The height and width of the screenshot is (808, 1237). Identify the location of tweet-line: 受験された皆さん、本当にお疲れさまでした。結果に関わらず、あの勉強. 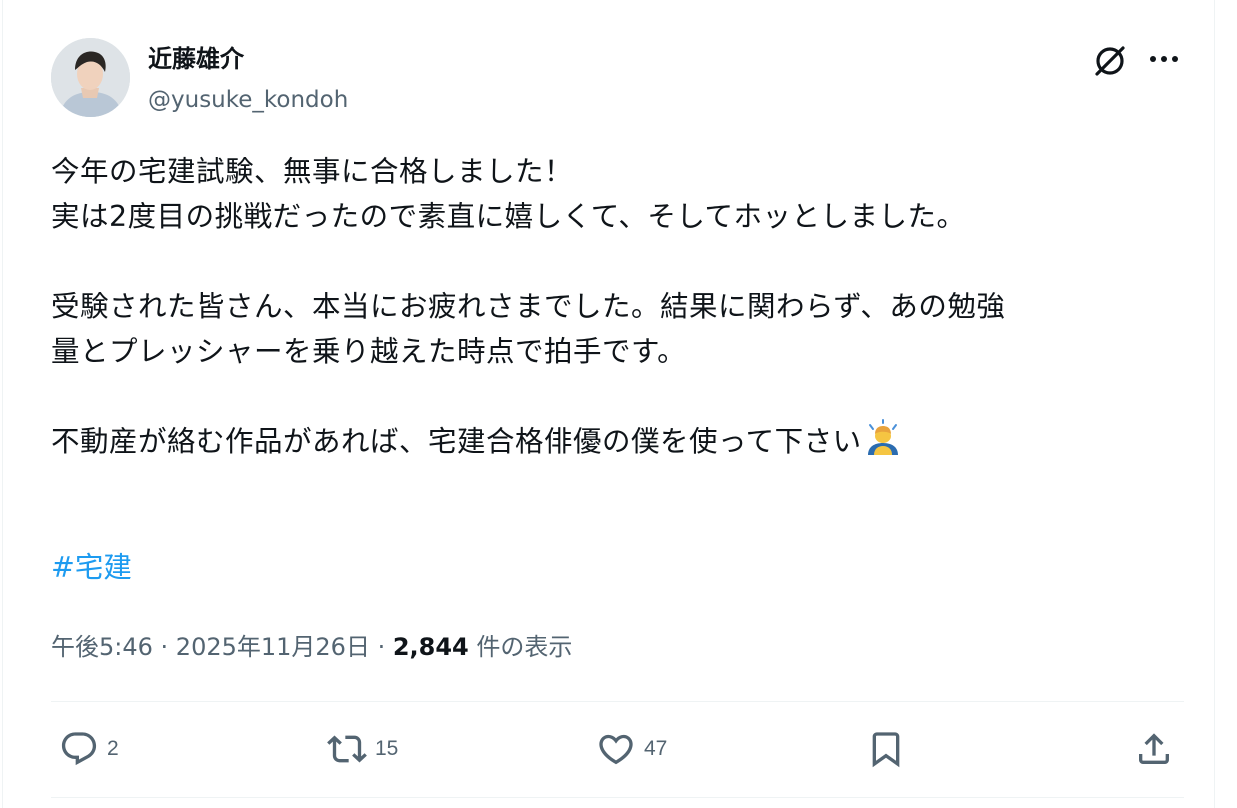
(528, 306).